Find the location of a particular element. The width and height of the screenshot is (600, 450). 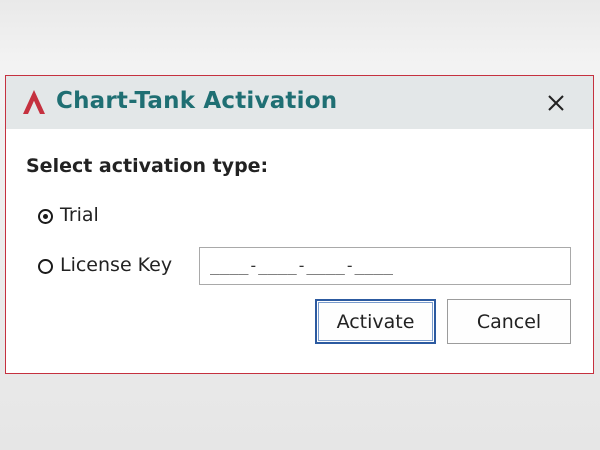

radio-license-key-circle is located at coordinates (45, 266).